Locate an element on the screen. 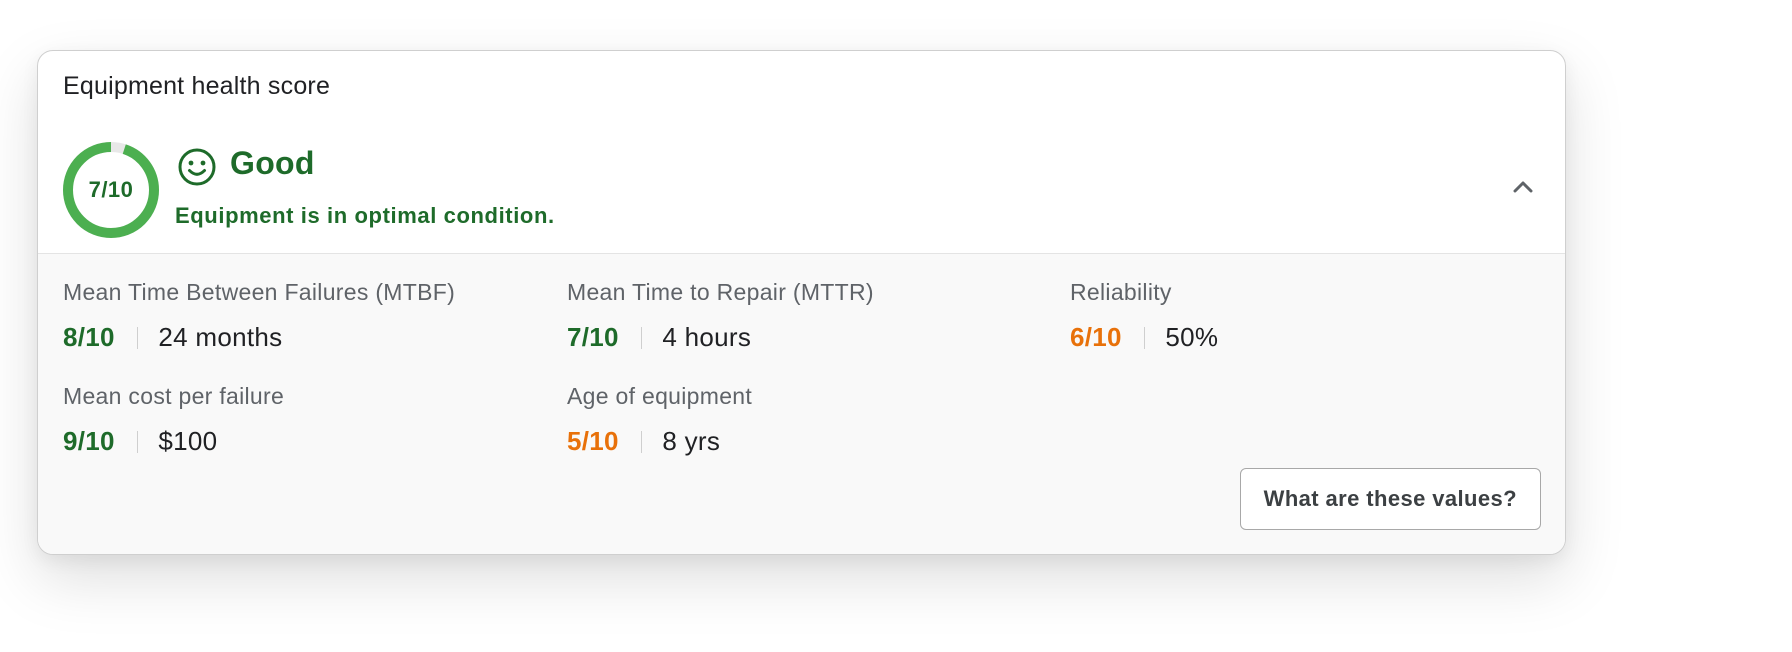  metric-cost-per-failure: Mean cost per failure 9/10 $100 is located at coordinates (303, 420).